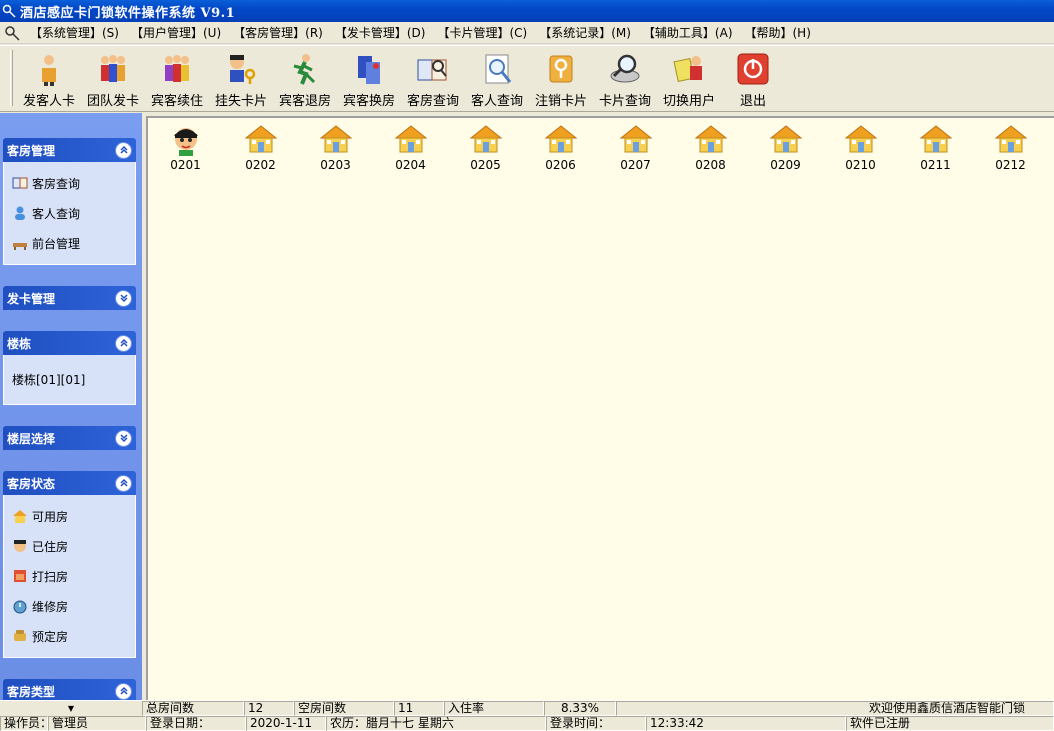  Describe the element at coordinates (177, 68) in the screenshot. I see `group-icon` at that location.